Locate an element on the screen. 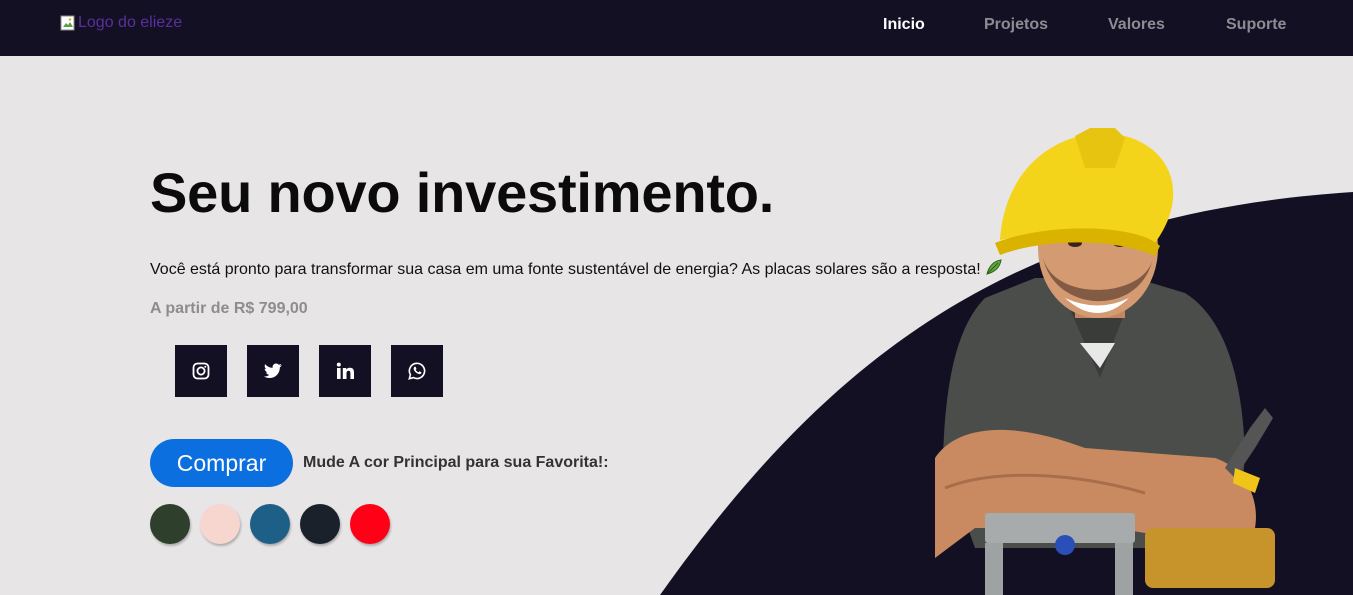  whatsapp-icon is located at coordinates (417, 371).